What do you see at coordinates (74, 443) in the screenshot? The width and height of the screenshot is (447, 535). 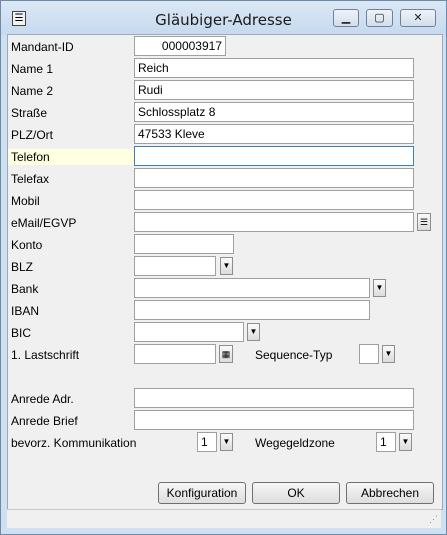 I see `kommunikation-label: bevorz. Kommunikation` at bounding box center [74, 443].